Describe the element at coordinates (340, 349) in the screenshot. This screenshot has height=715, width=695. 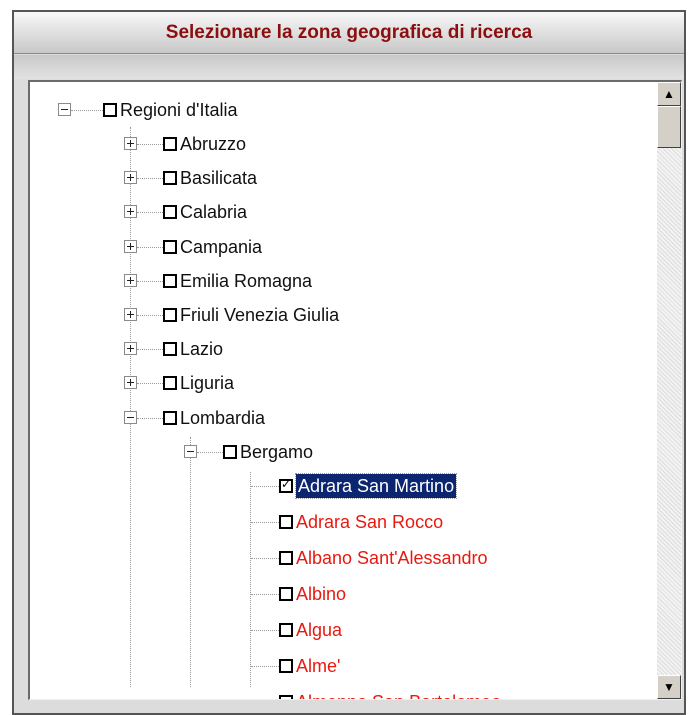
I see `tree-node-region: Lazio` at that location.